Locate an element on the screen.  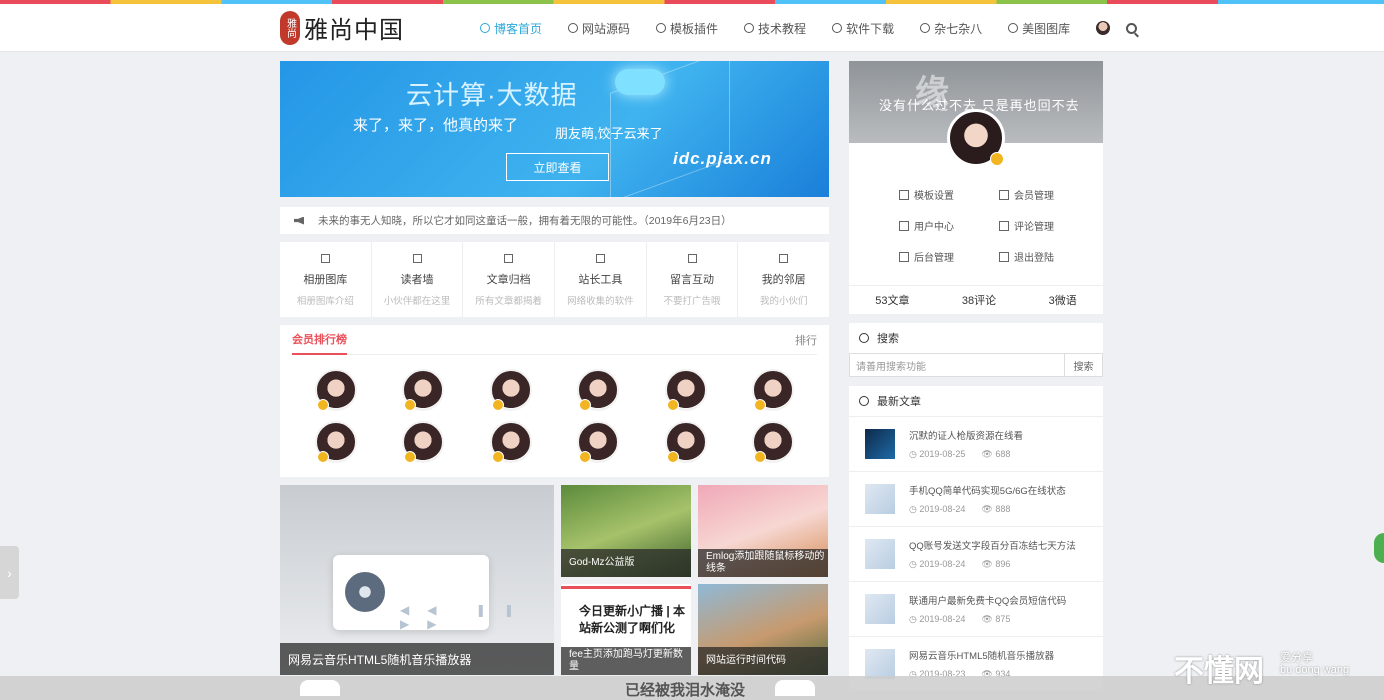
music-icon is located at coordinates (417, 258).